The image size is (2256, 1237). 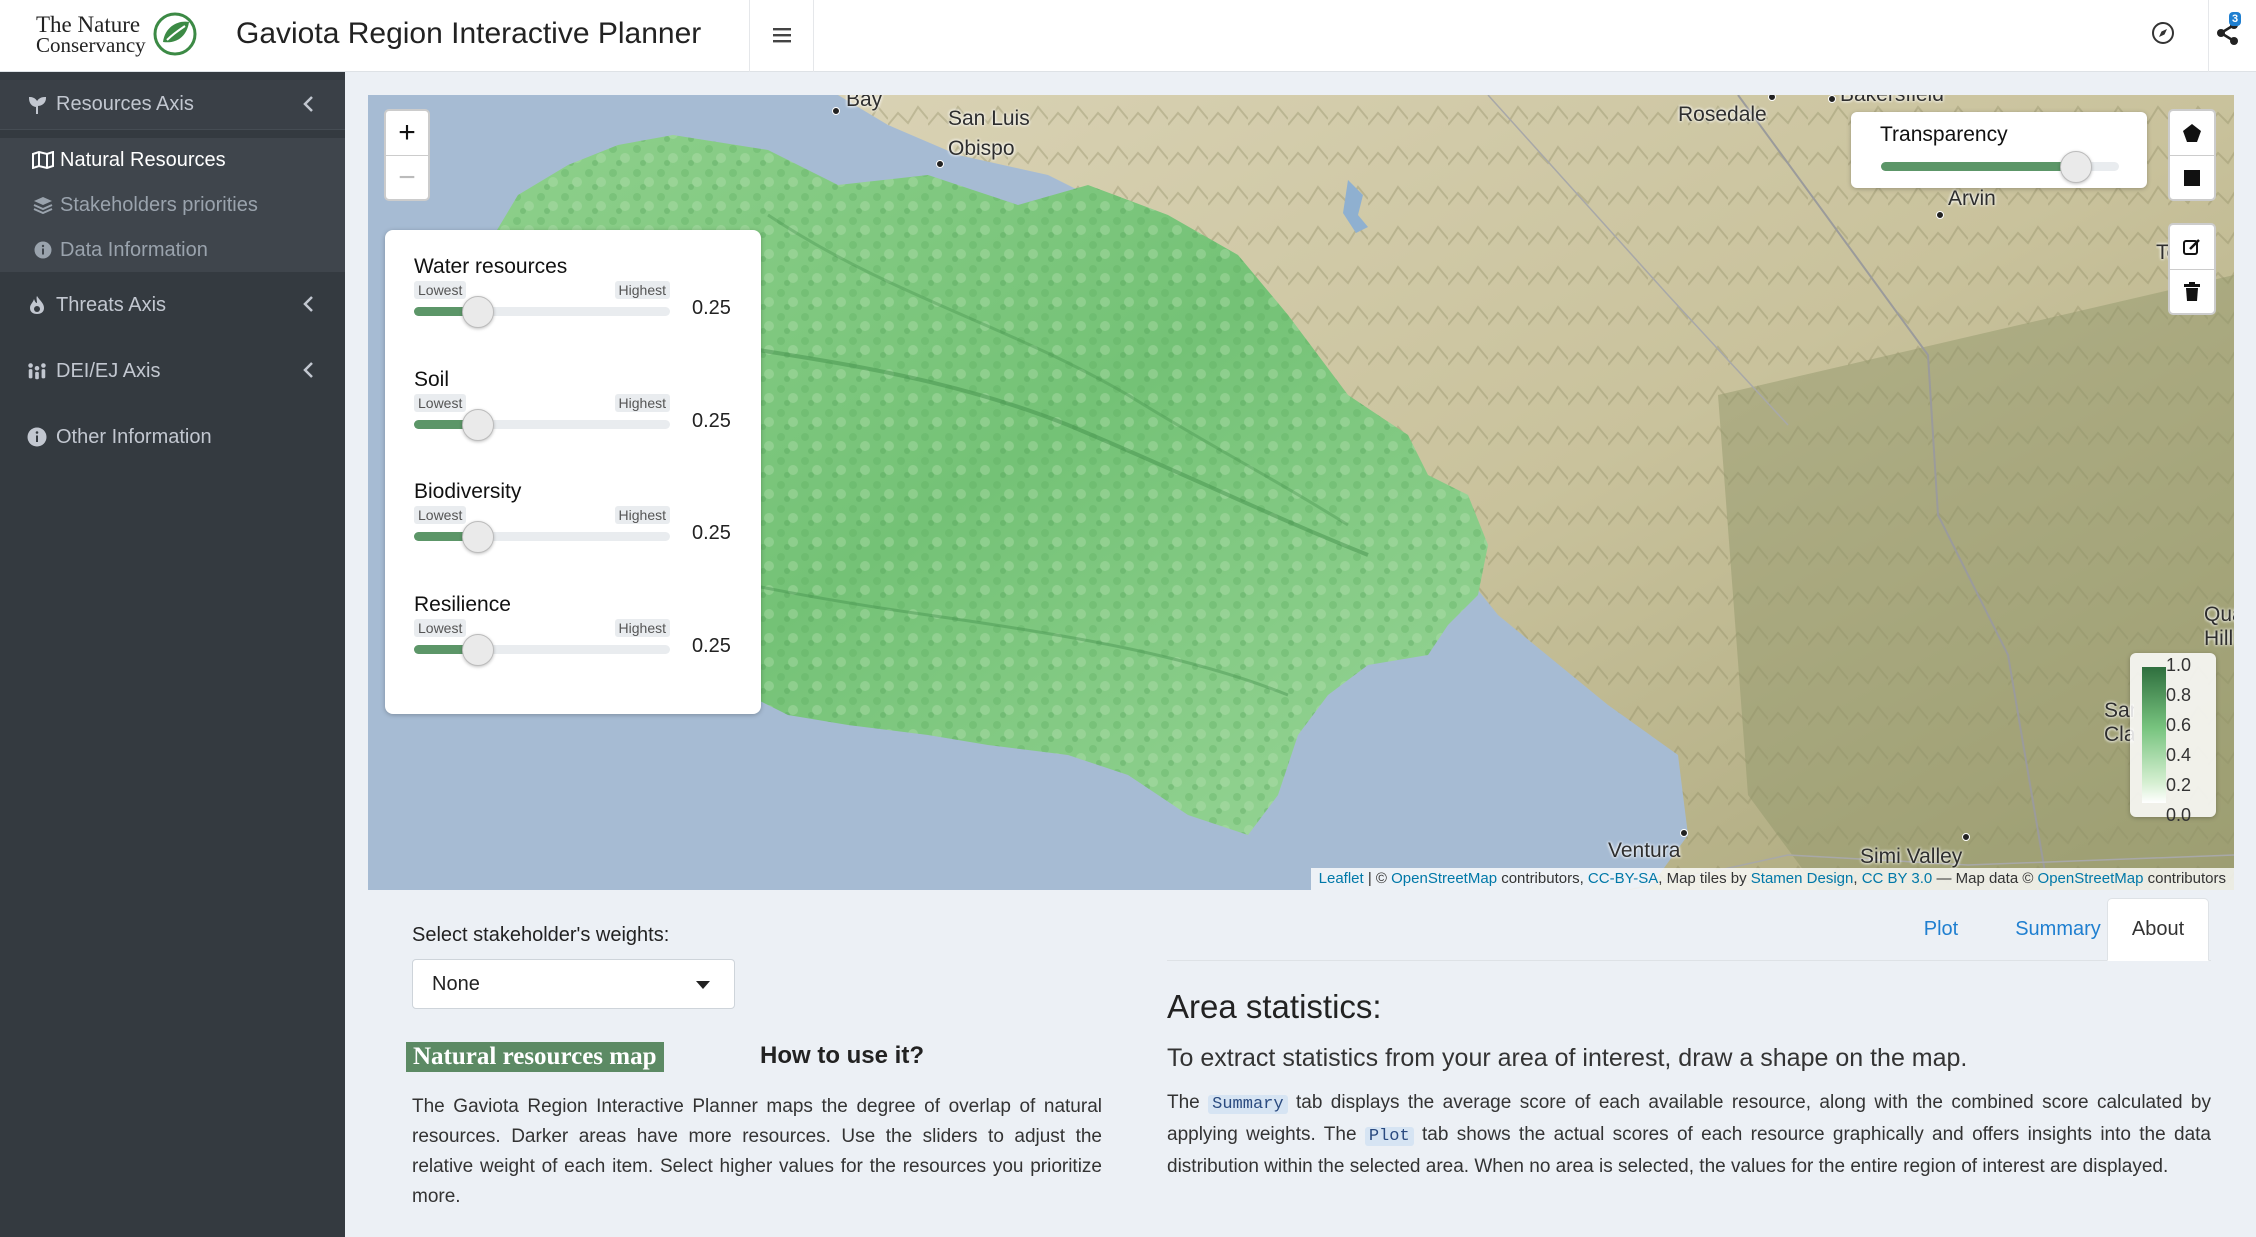 I want to click on draw-polygon-button, so click(x=2192, y=133).